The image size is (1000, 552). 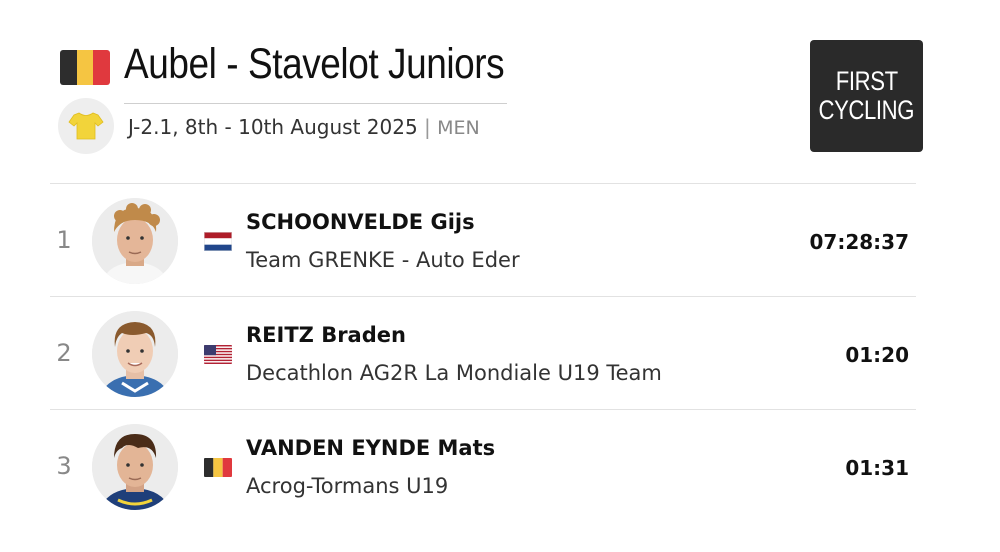 I want to click on position: 1, so click(x=64, y=240).